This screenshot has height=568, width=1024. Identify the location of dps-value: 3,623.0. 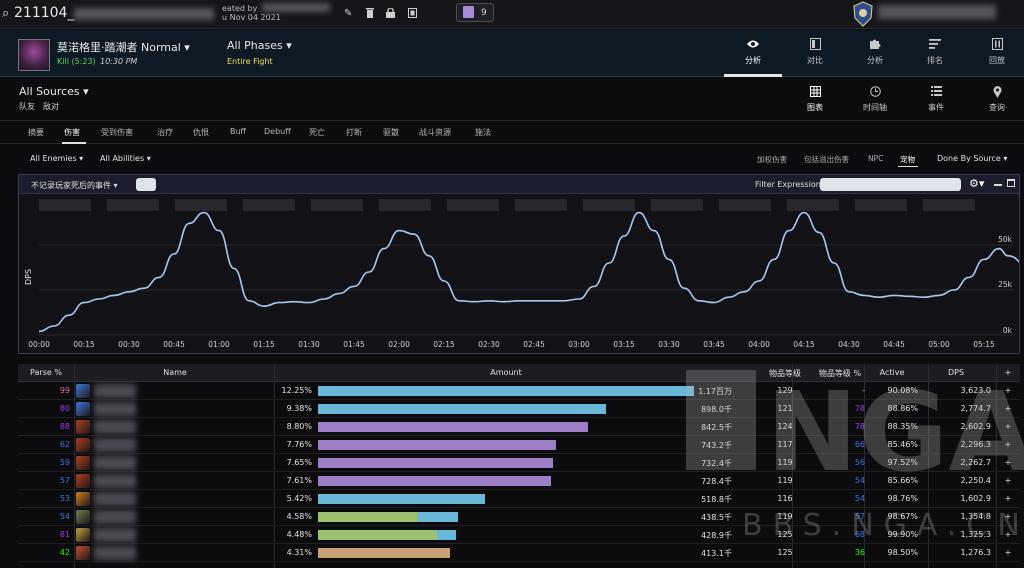
(975, 390).